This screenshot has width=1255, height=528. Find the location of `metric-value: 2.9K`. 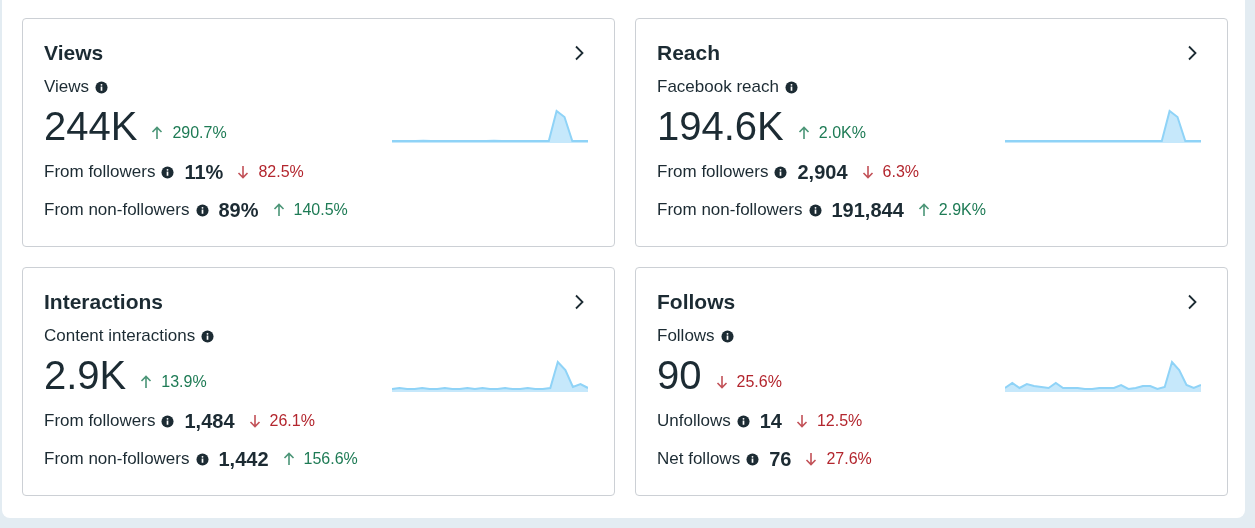

metric-value: 2.9K is located at coordinates (85, 375).